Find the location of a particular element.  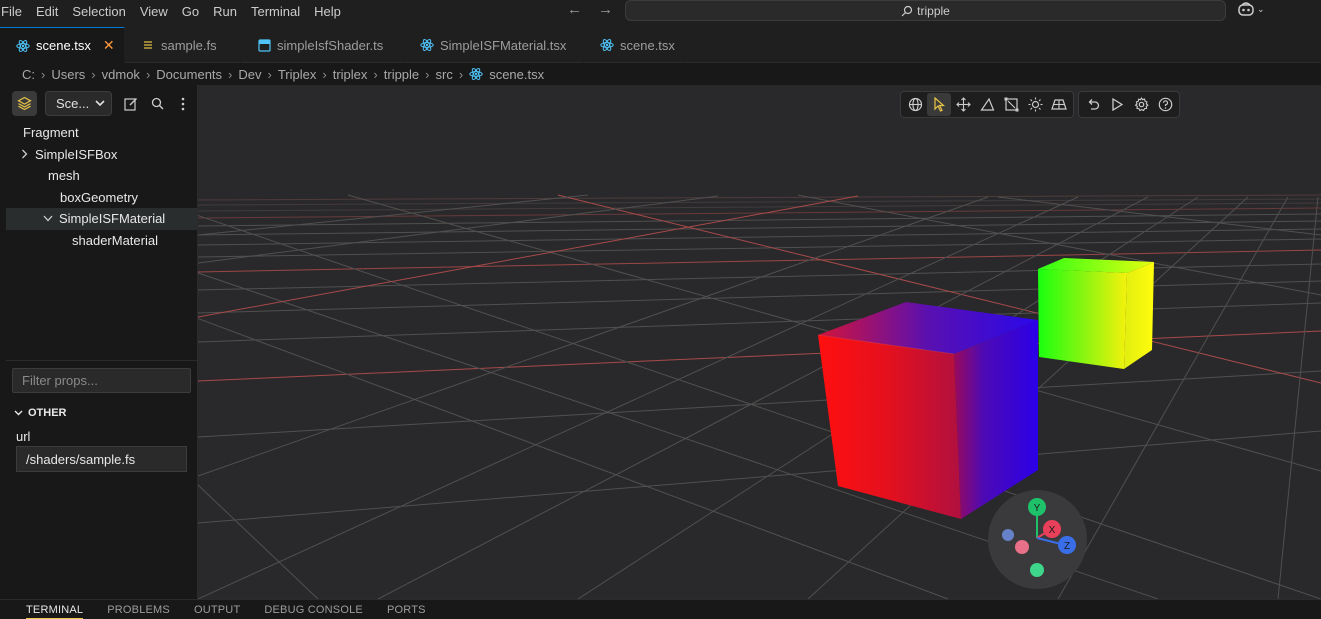

layers-icon is located at coordinates (24, 103).